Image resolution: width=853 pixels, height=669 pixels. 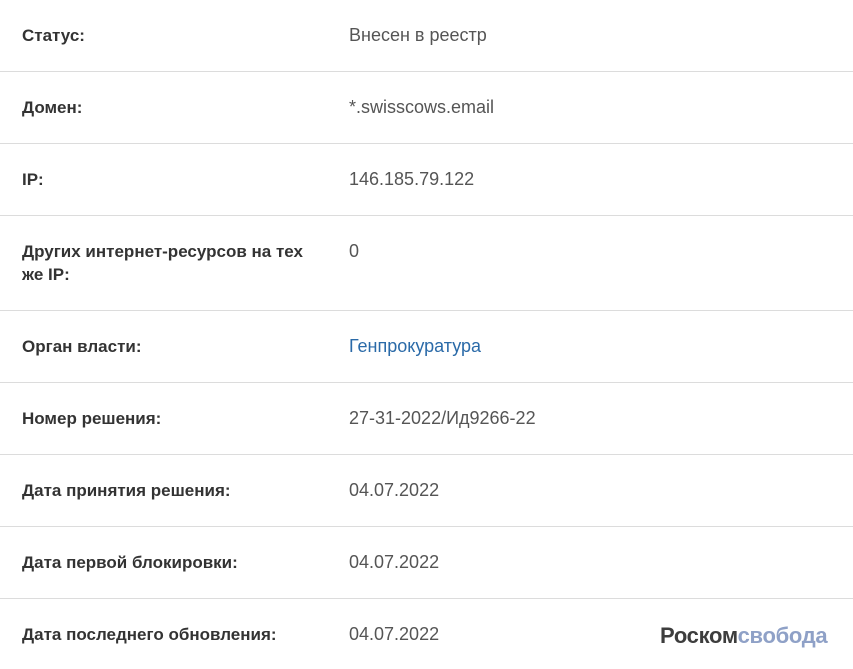 I want to click on ip-label: IP:, so click(x=33, y=179).